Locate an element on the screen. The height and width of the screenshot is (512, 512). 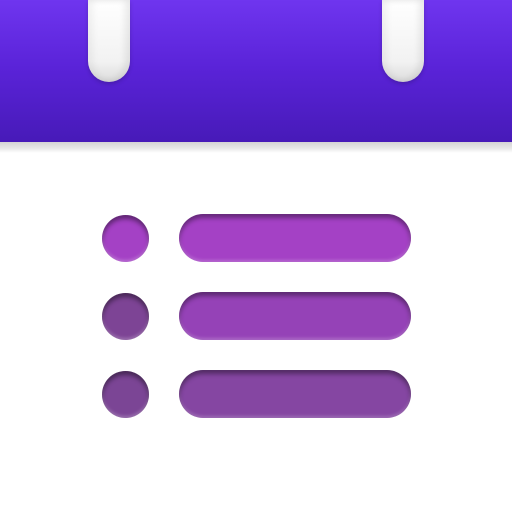
left-binder-ring-icon is located at coordinates (109, 41).